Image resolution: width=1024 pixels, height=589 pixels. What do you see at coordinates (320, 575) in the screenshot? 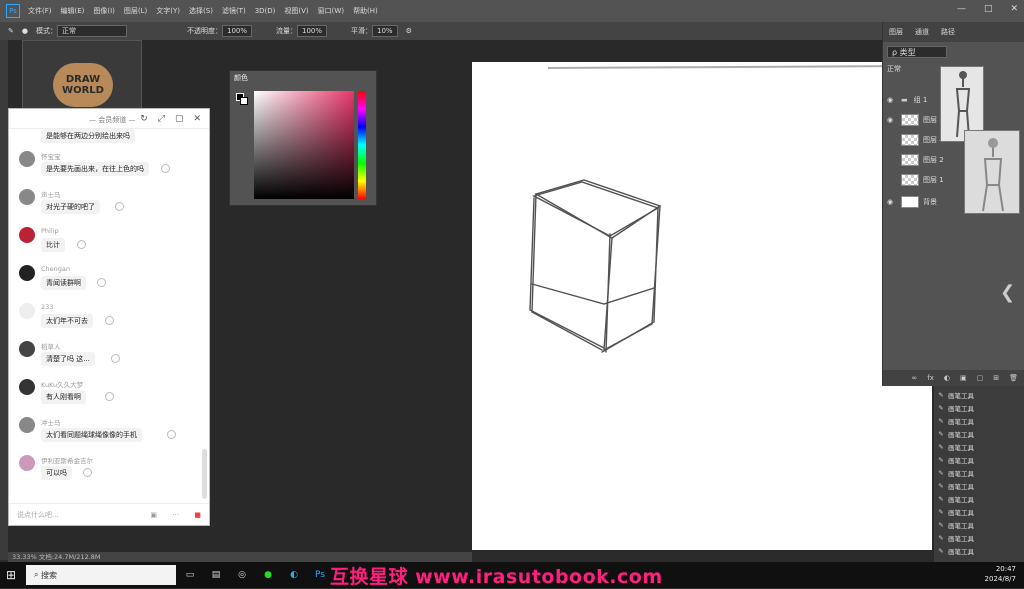
I see `photoshop-icon: Ps` at bounding box center [320, 575].